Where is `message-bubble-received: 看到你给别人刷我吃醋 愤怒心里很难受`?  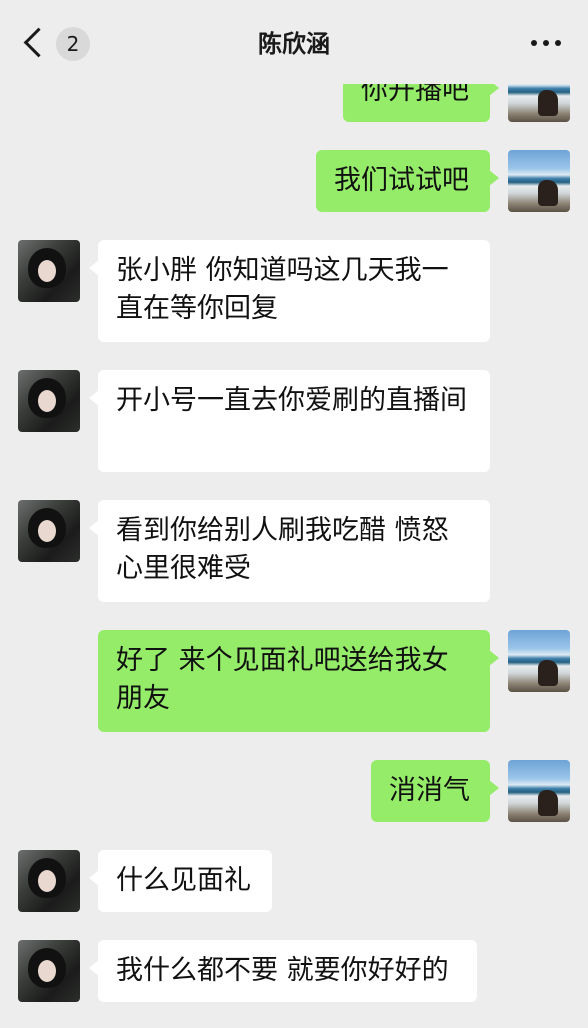 message-bubble-received: 看到你给别人刷我吃醋 愤怒心里很难受 is located at coordinates (289, 551).